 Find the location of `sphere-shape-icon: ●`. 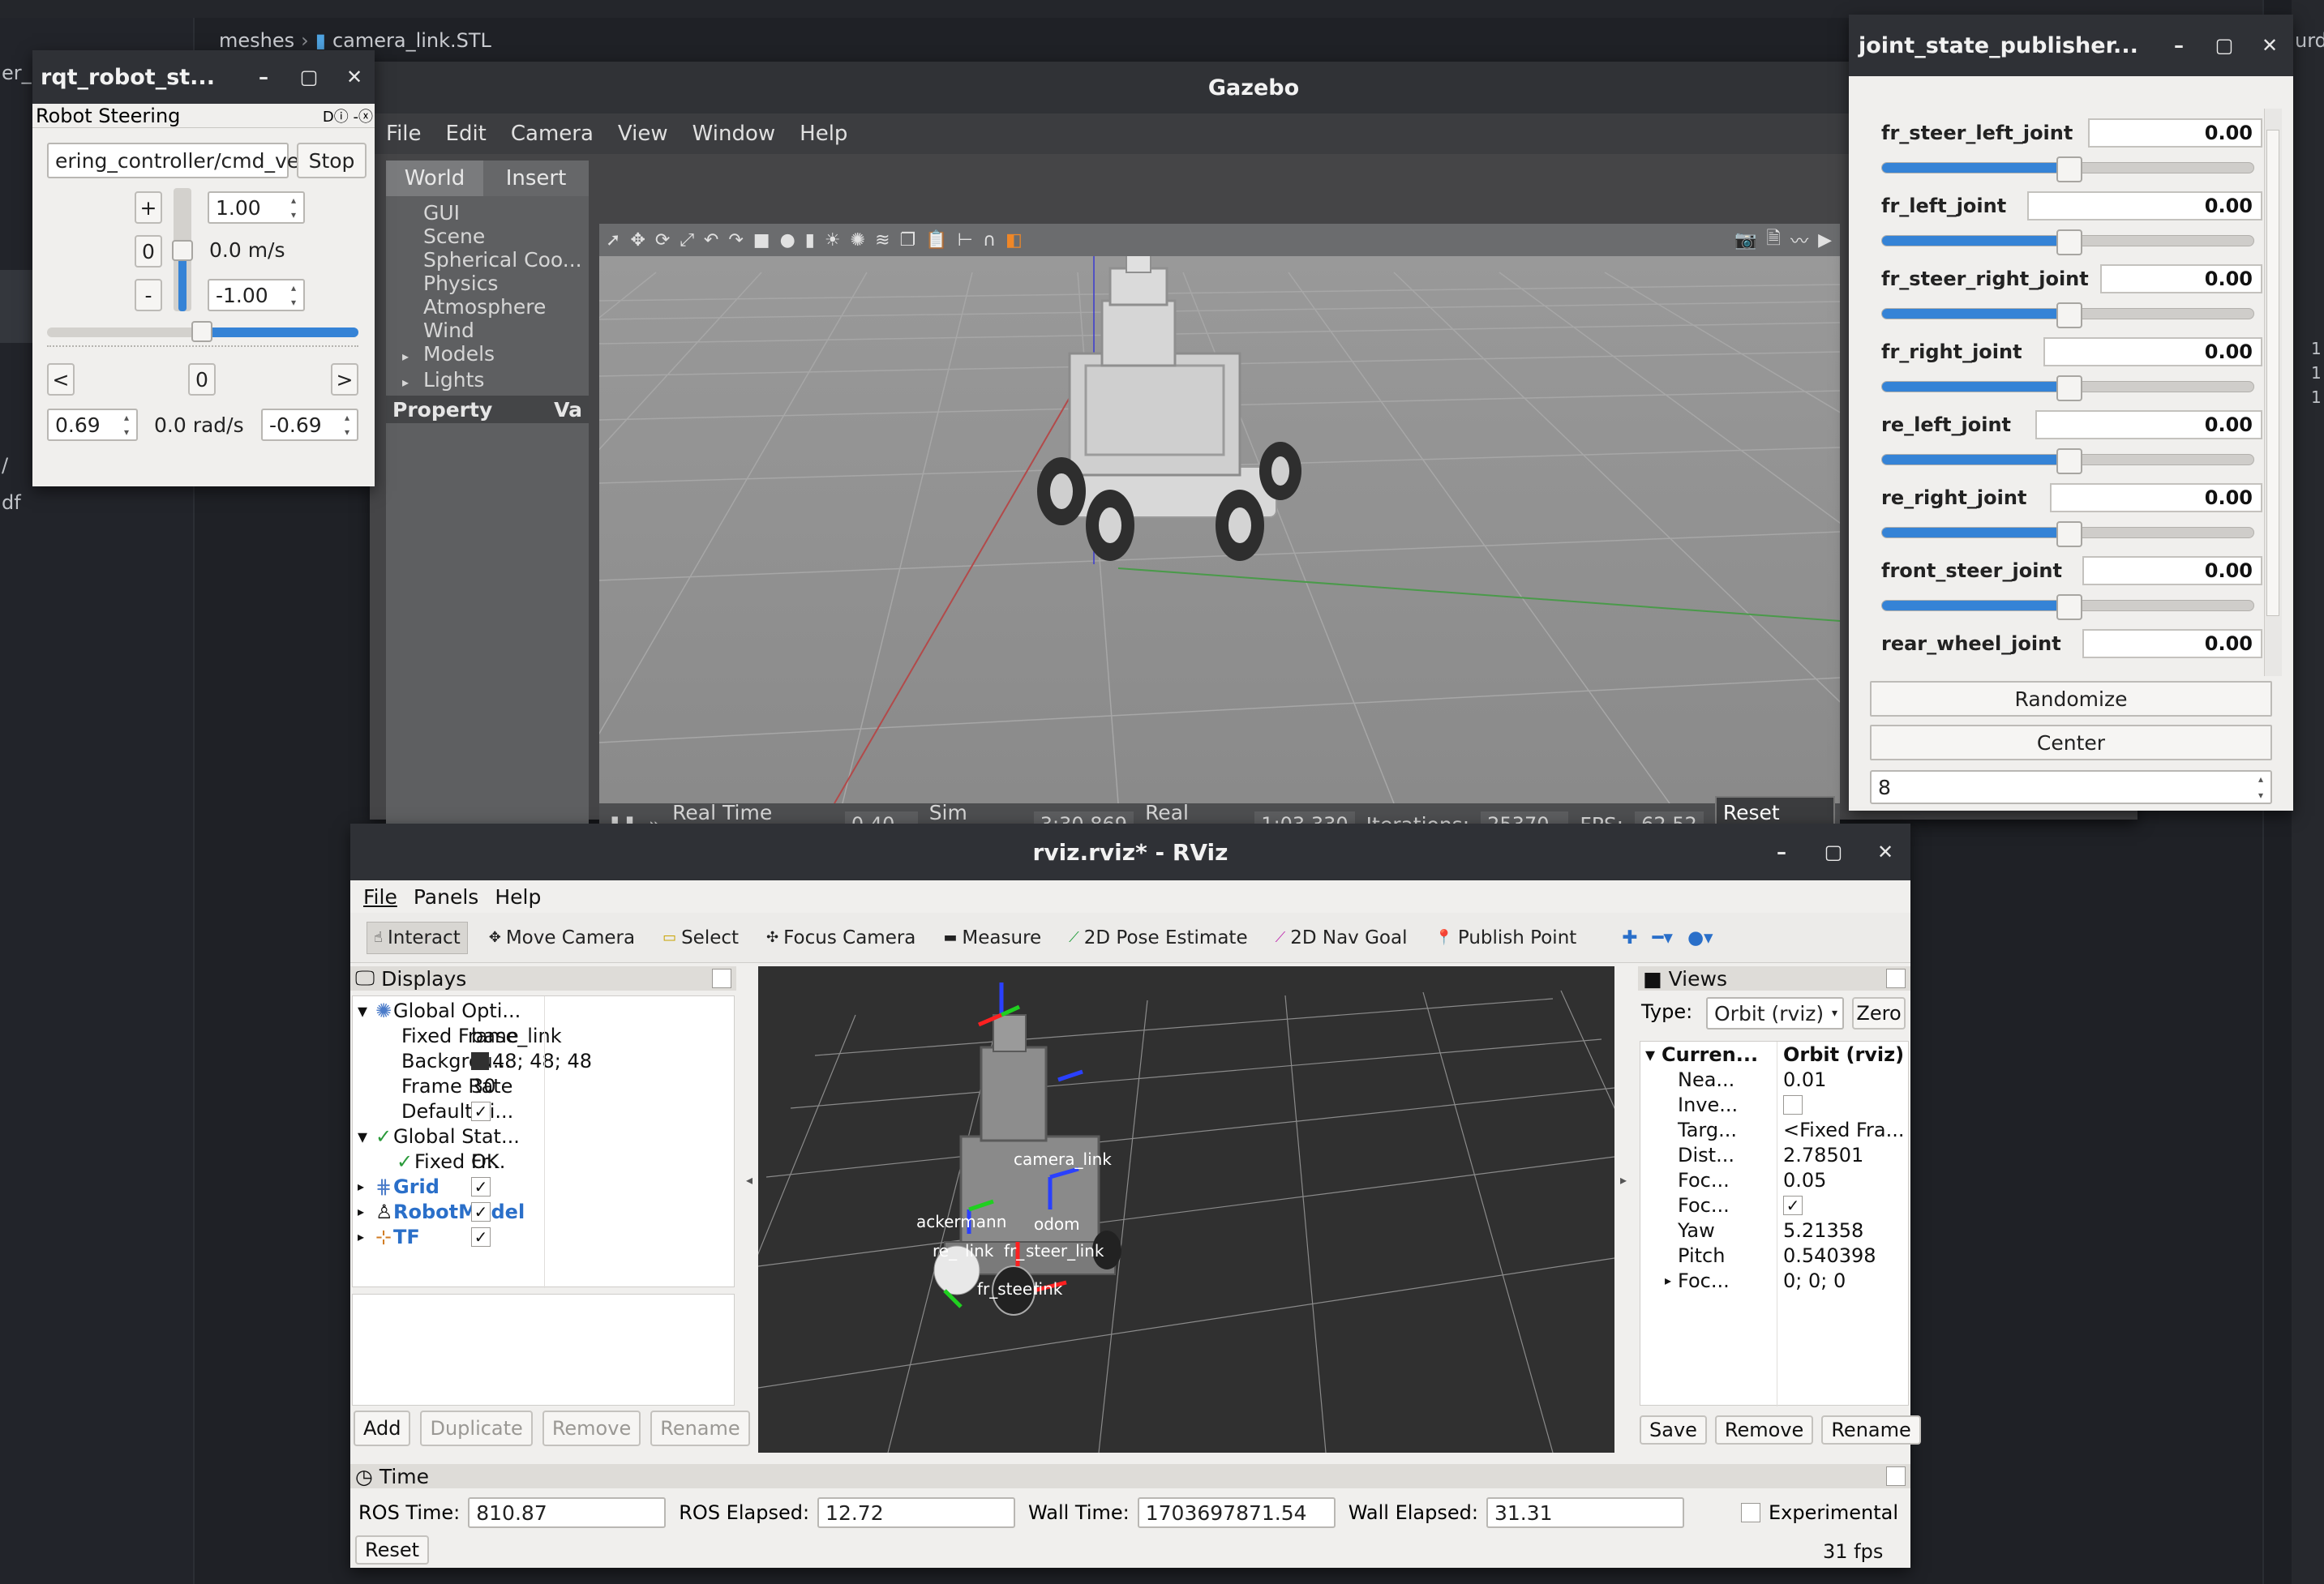

sphere-shape-icon: ● is located at coordinates (787, 240).